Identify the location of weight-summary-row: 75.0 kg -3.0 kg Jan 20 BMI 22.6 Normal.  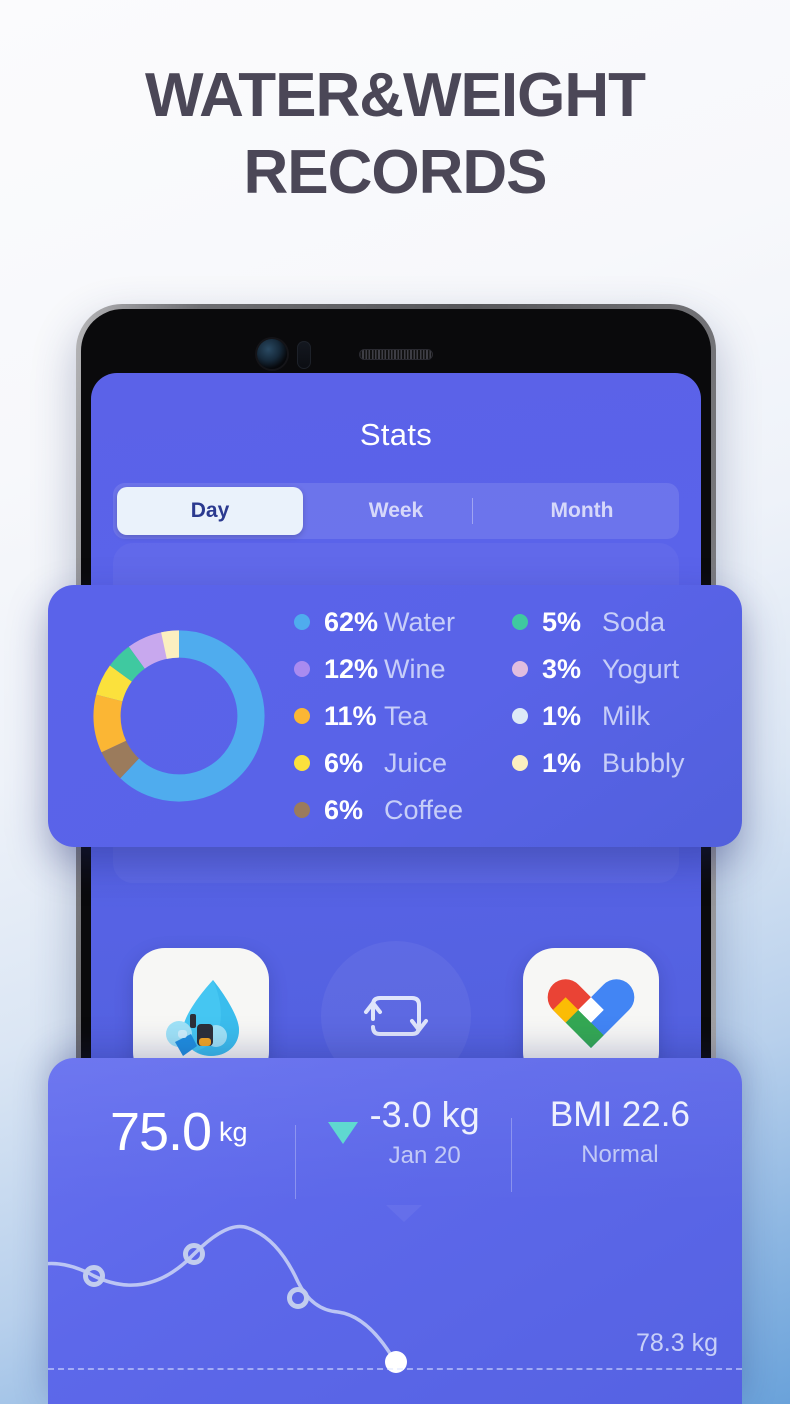
(395, 1132).